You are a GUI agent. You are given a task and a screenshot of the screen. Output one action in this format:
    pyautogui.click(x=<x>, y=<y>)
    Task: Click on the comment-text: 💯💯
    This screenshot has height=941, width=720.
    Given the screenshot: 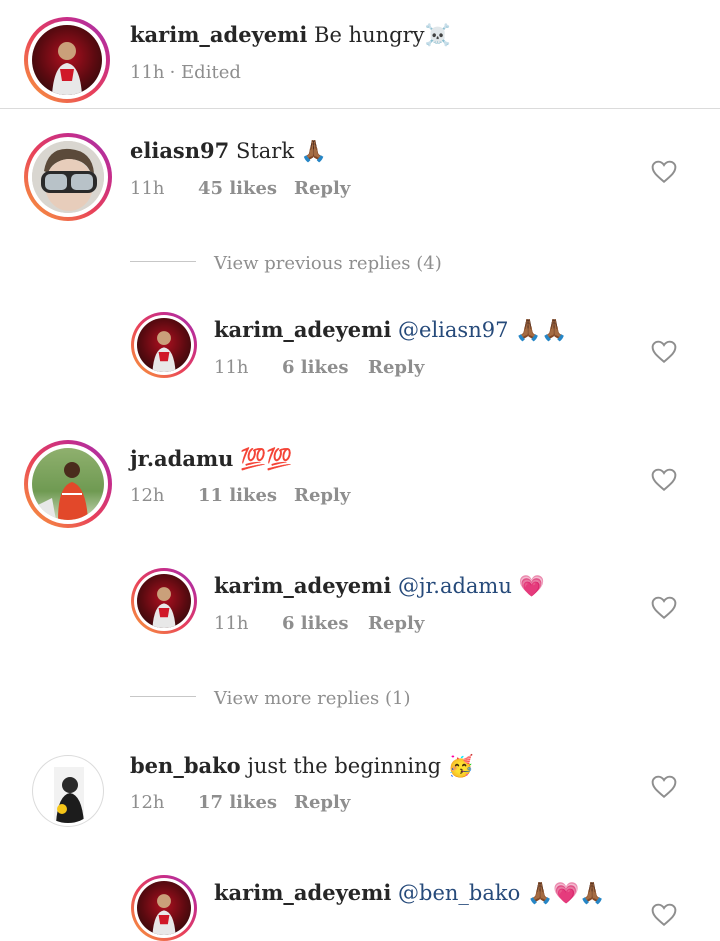 What is the action you would take?
    pyautogui.click(x=266, y=459)
    